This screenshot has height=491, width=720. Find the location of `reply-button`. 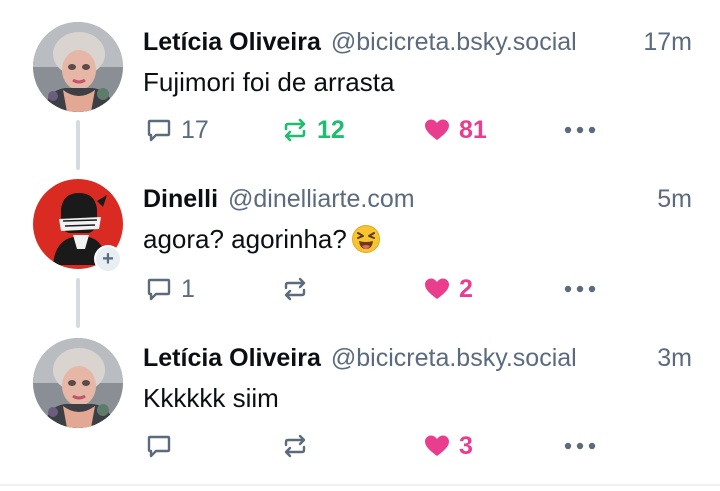

reply-button is located at coordinates (163, 446).